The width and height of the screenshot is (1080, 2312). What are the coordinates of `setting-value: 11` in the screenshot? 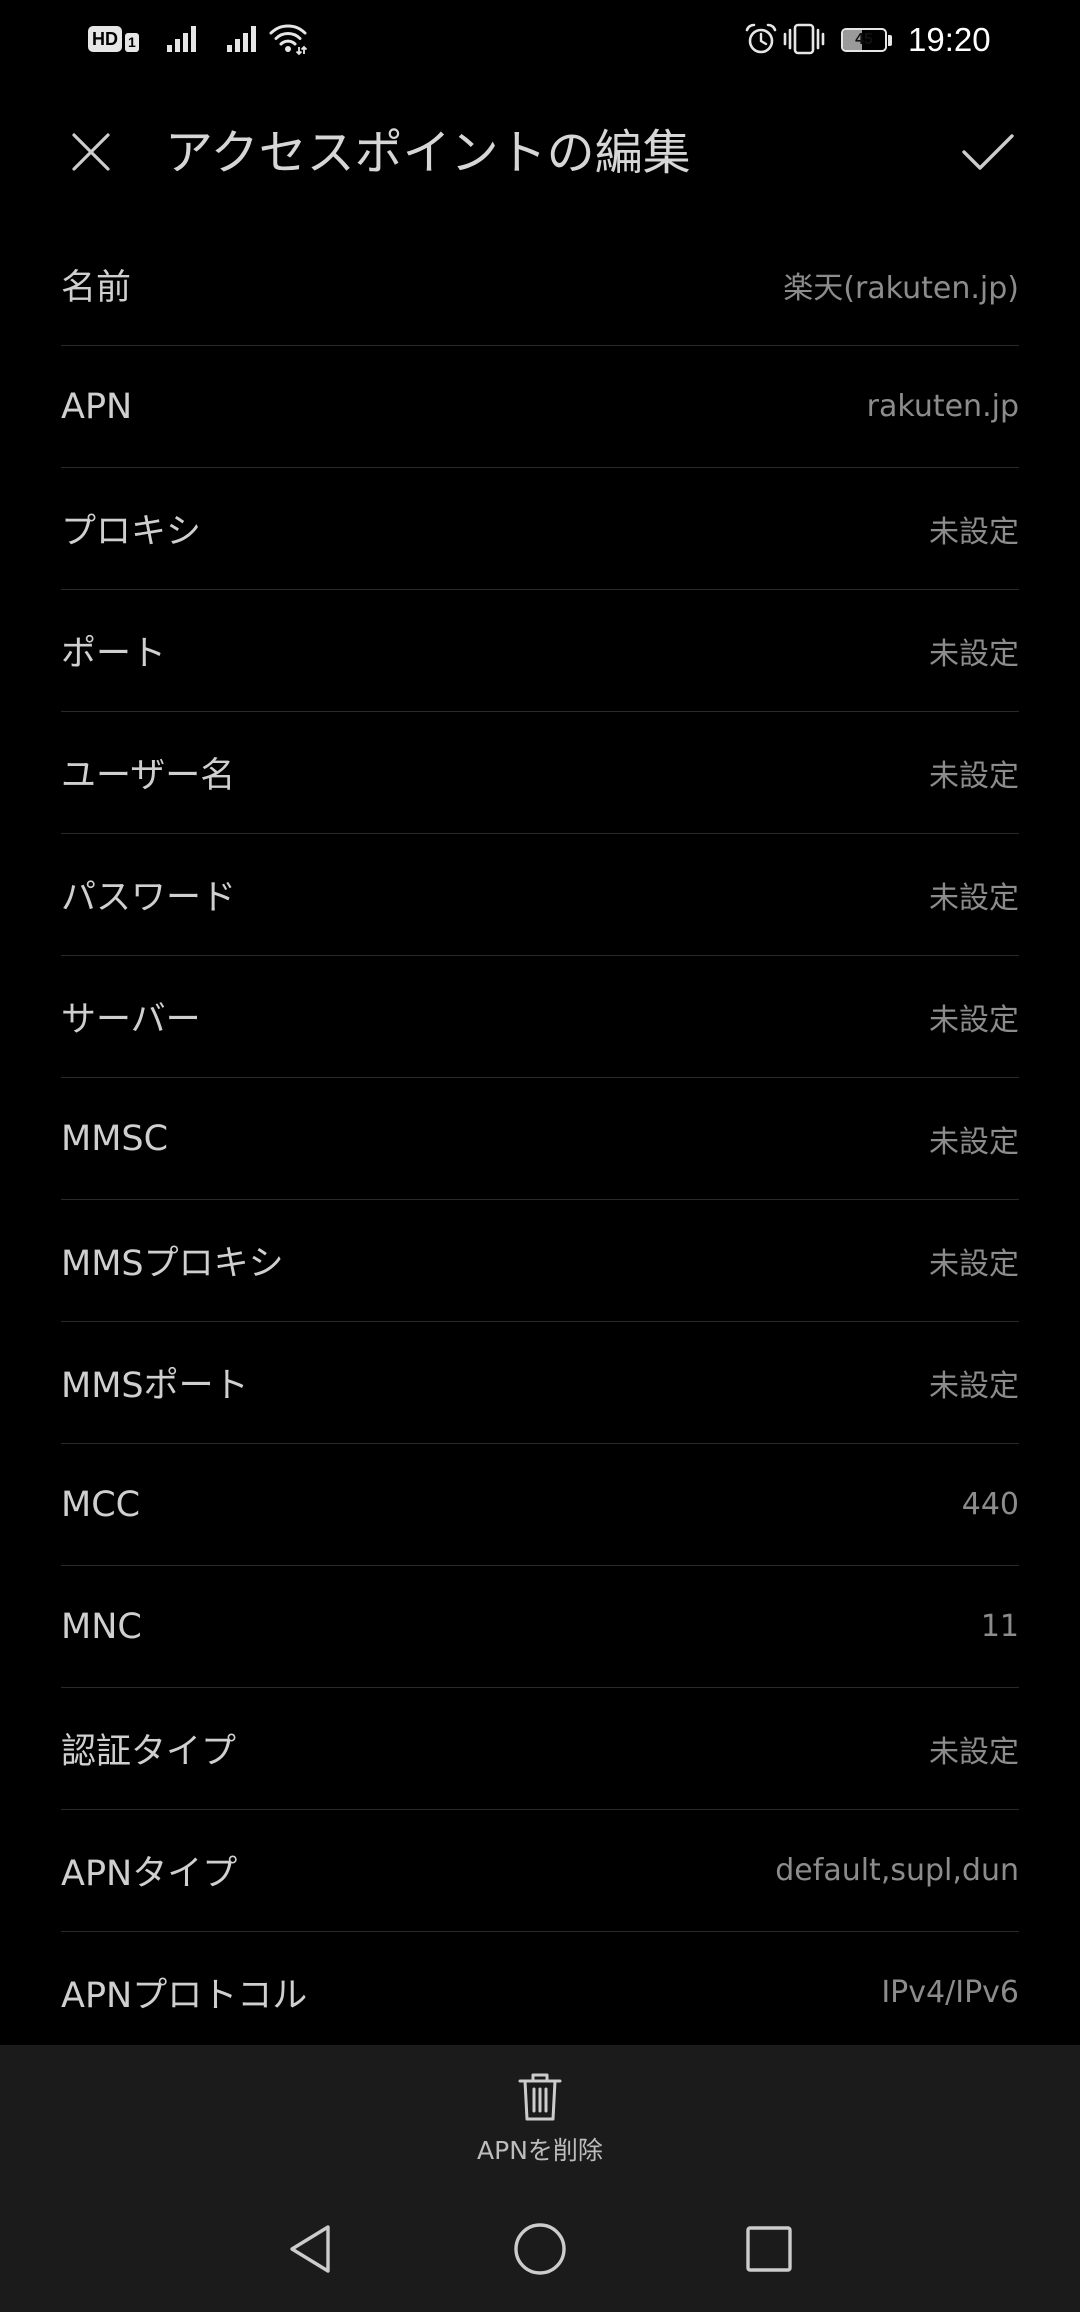 It's located at (999, 1626).